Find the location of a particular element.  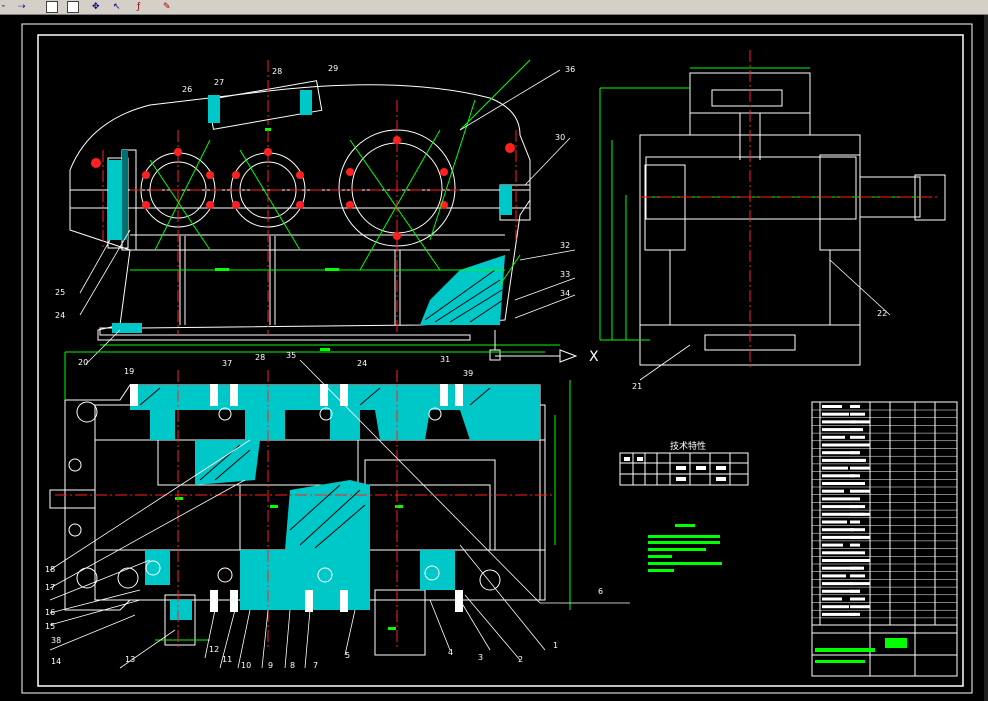

tech-notes is located at coordinates (685, 548).